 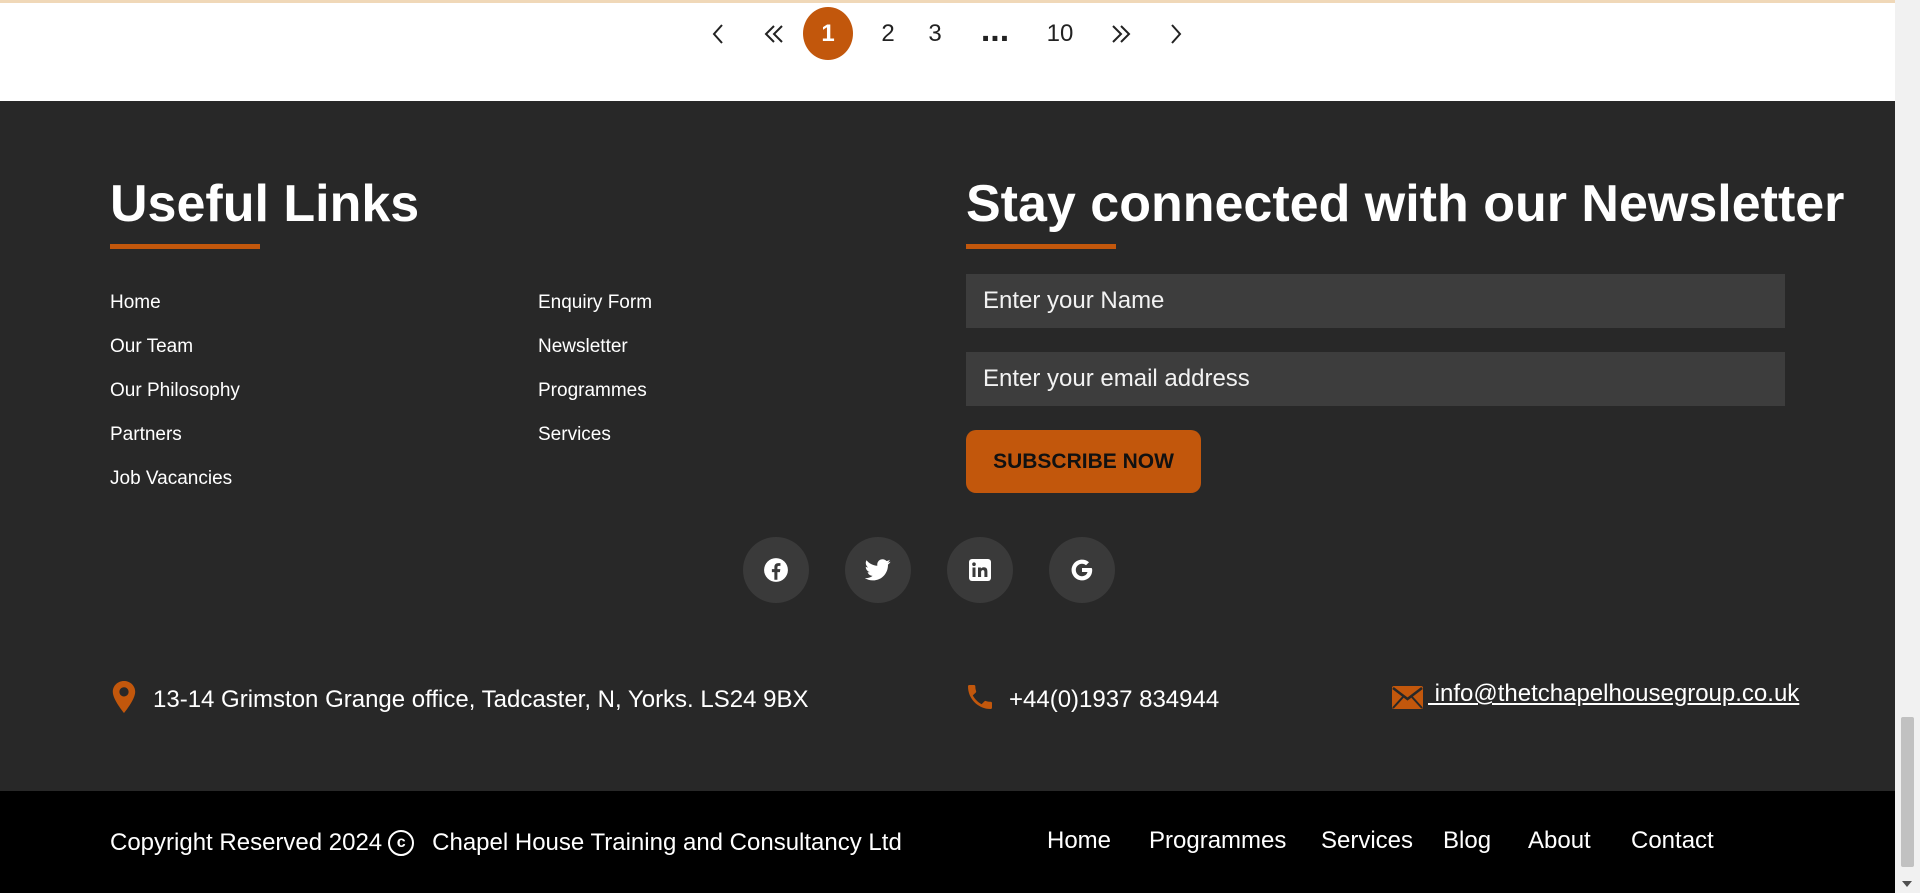 What do you see at coordinates (828, 33) in the screenshot?
I see `page-1-button: 1` at bounding box center [828, 33].